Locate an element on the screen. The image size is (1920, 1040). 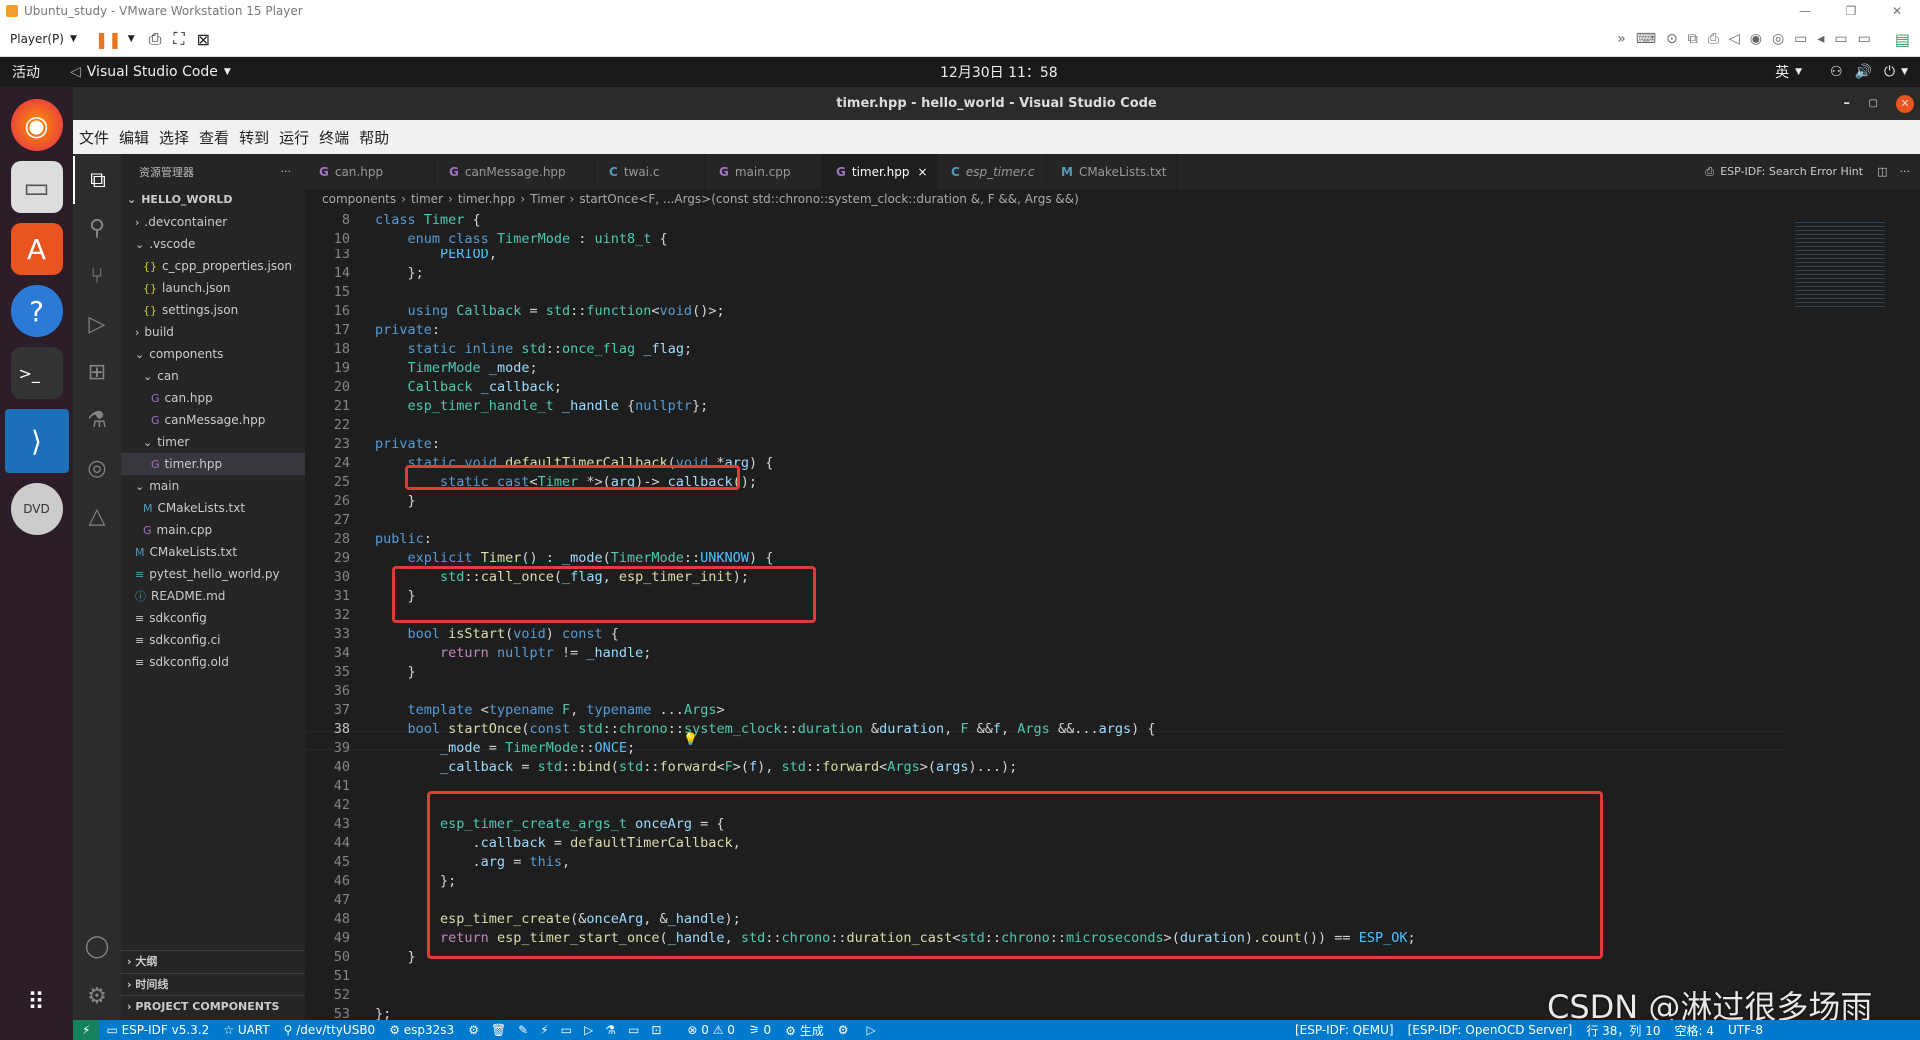
show-apps-icon: ⠿ is located at coordinates (36, 1002).